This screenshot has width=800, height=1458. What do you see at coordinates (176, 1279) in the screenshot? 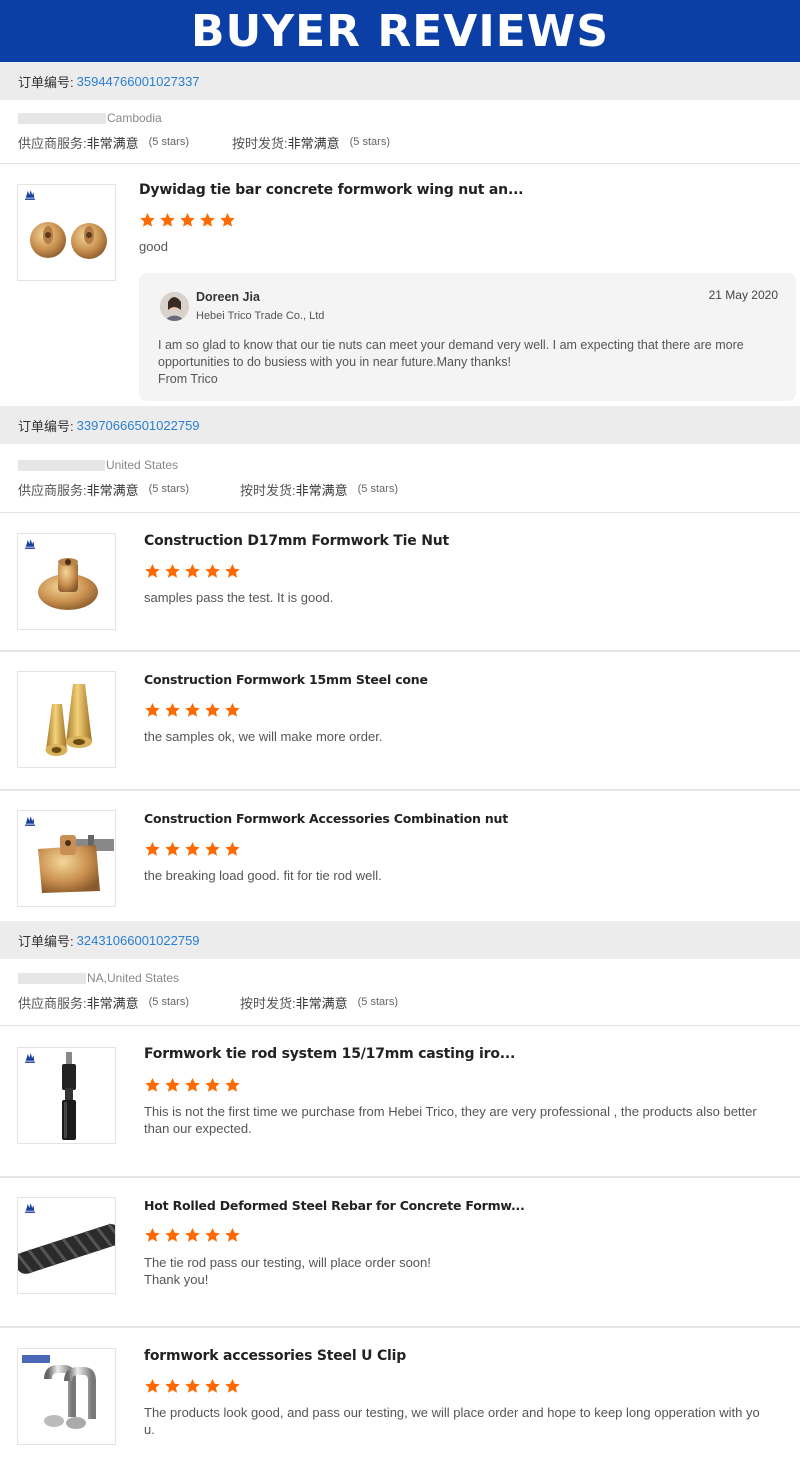
I see `comment-line: Thank you!` at bounding box center [176, 1279].